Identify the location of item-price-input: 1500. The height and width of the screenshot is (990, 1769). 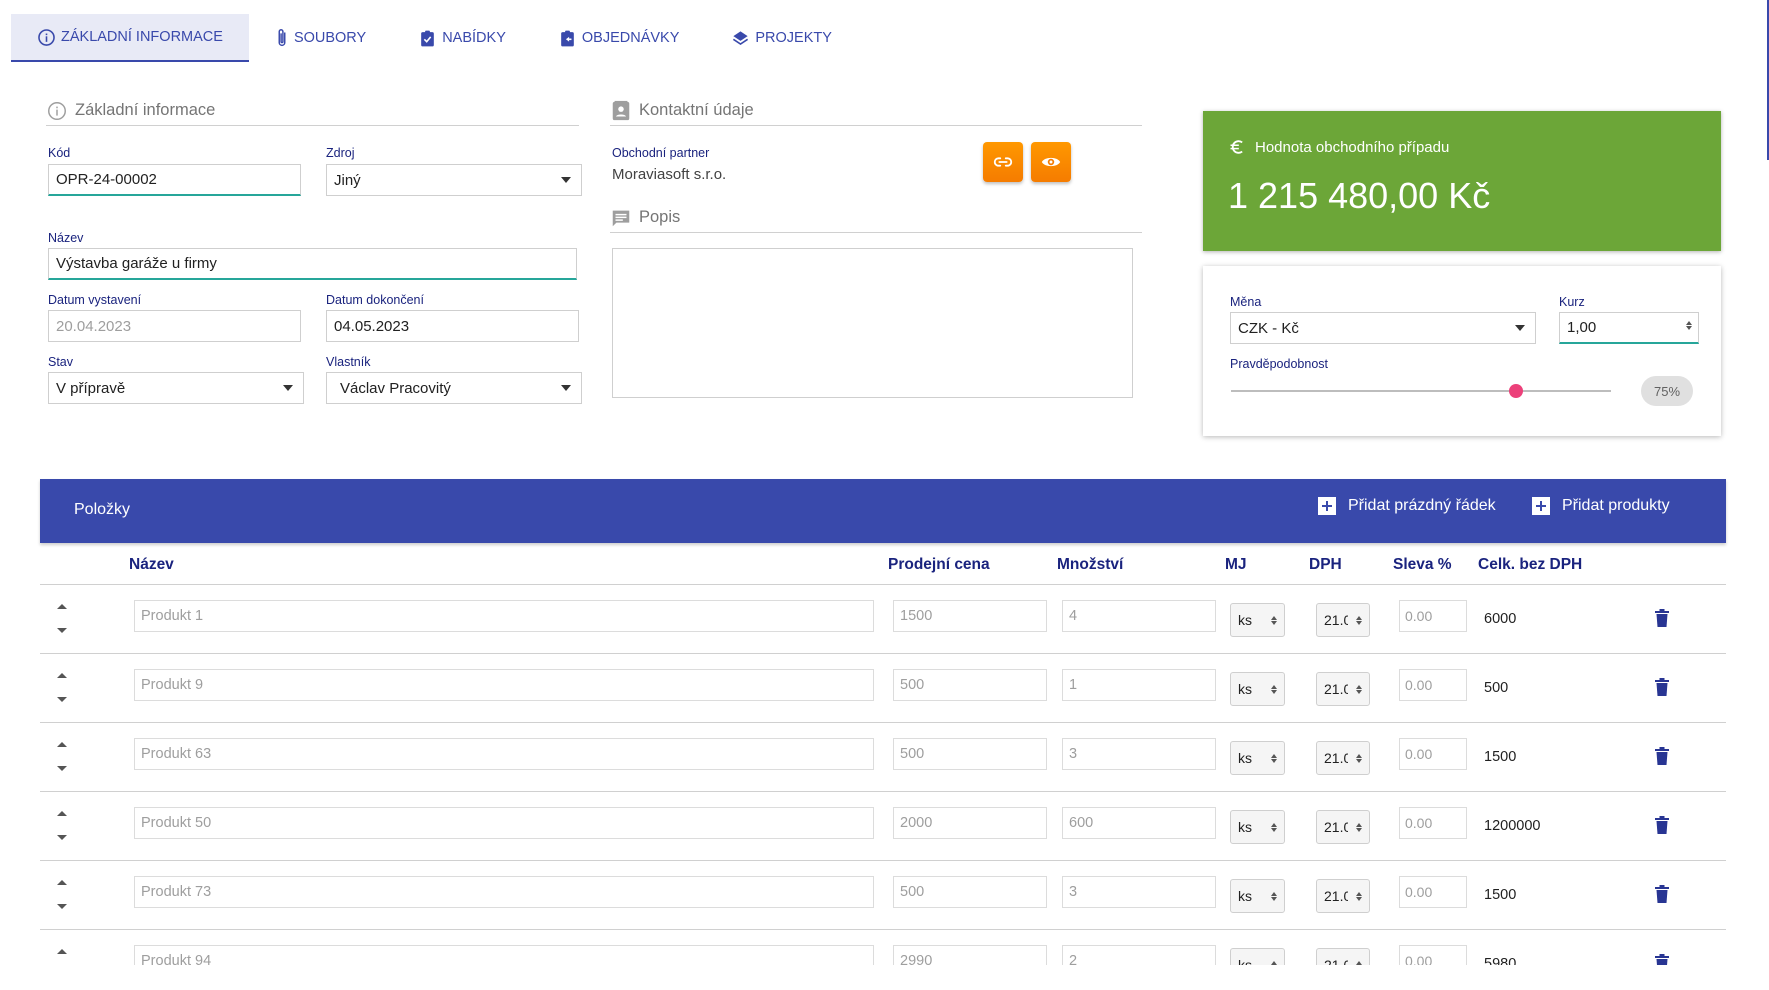
(970, 616).